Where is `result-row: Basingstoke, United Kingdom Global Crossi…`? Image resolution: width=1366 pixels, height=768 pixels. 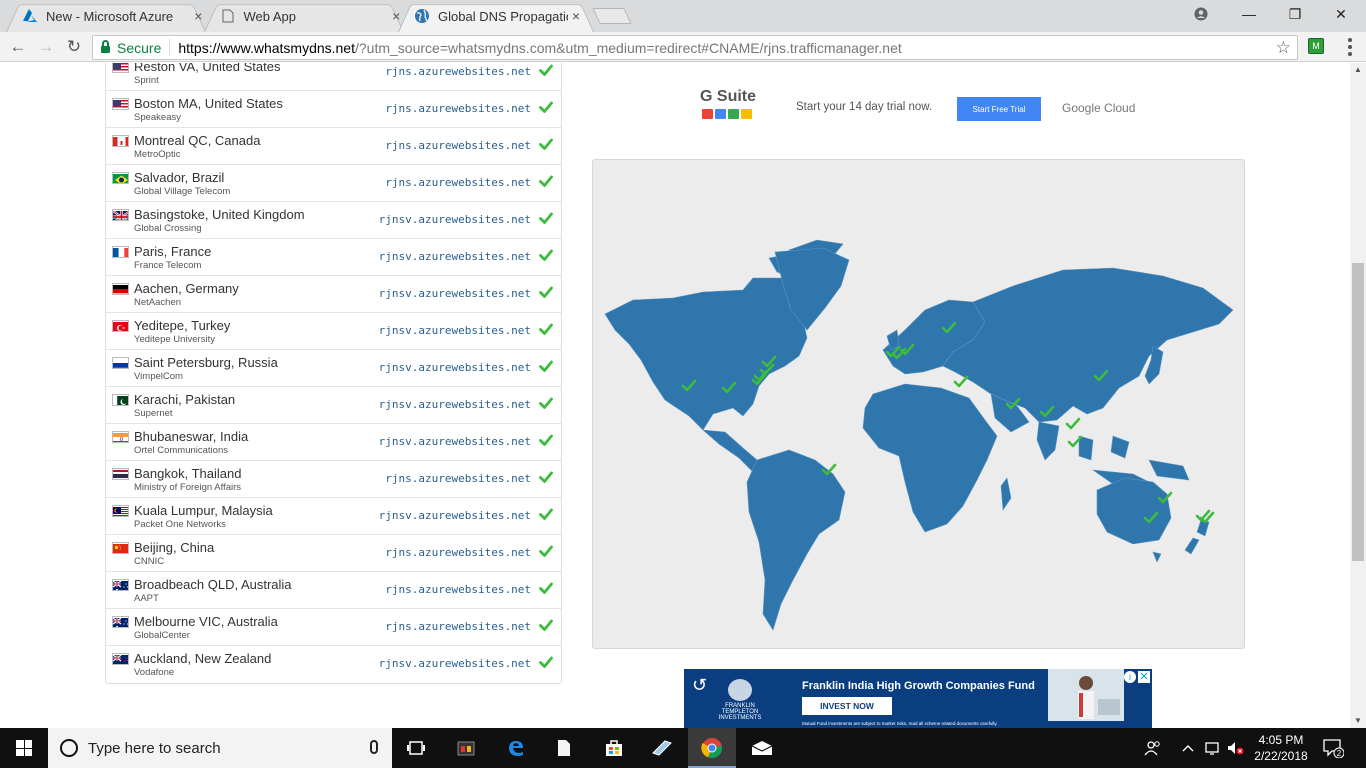 result-row: Basingstoke, United Kingdom Global Crossi… is located at coordinates (333, 220).